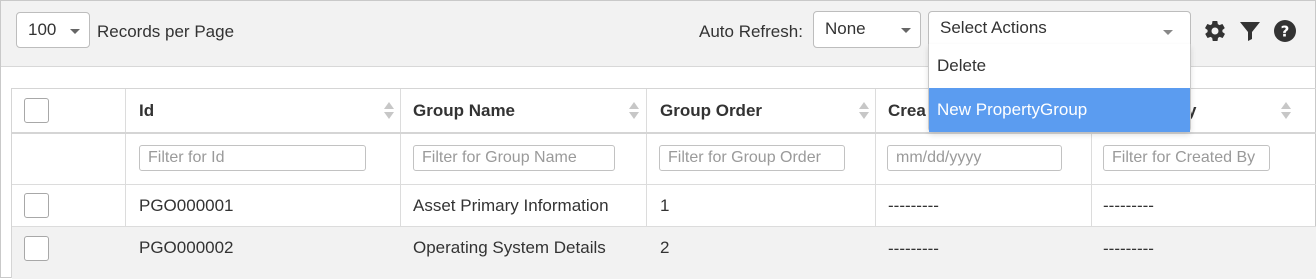 This screenshot has height=279, width=1316. What do you see at coordinates (1128, 248) in the screenshot?
I see `row-2-created-by: ---------` at bounding box center [1128, 248].